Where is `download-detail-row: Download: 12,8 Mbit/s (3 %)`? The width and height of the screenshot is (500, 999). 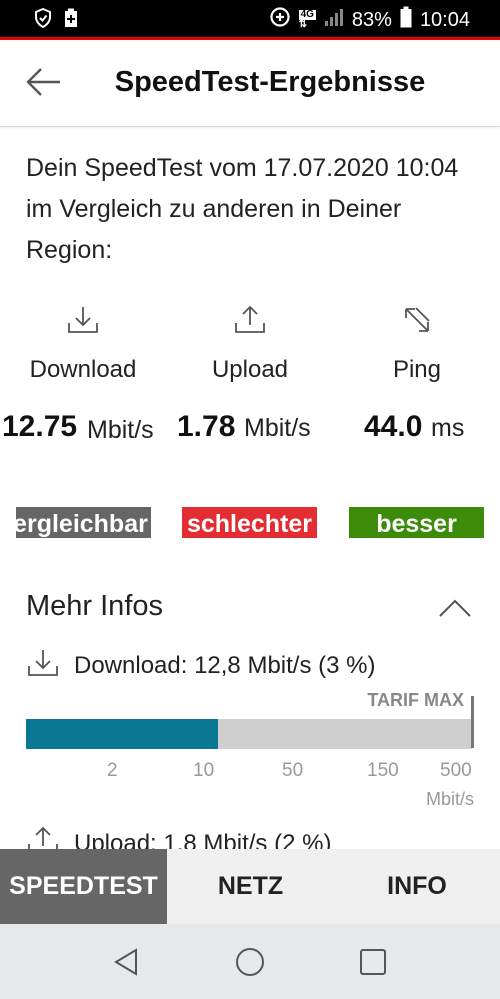
download-detail-row: Download: 12,8 Mbit/s (3 %) is located at coordinates (200, 665).